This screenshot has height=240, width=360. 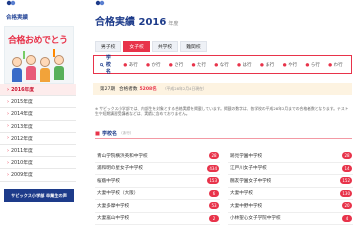 What do you see at coordinates (213, 181) in the screenshot?
I see `count-badge: 153` at bounding box center [213, 181].